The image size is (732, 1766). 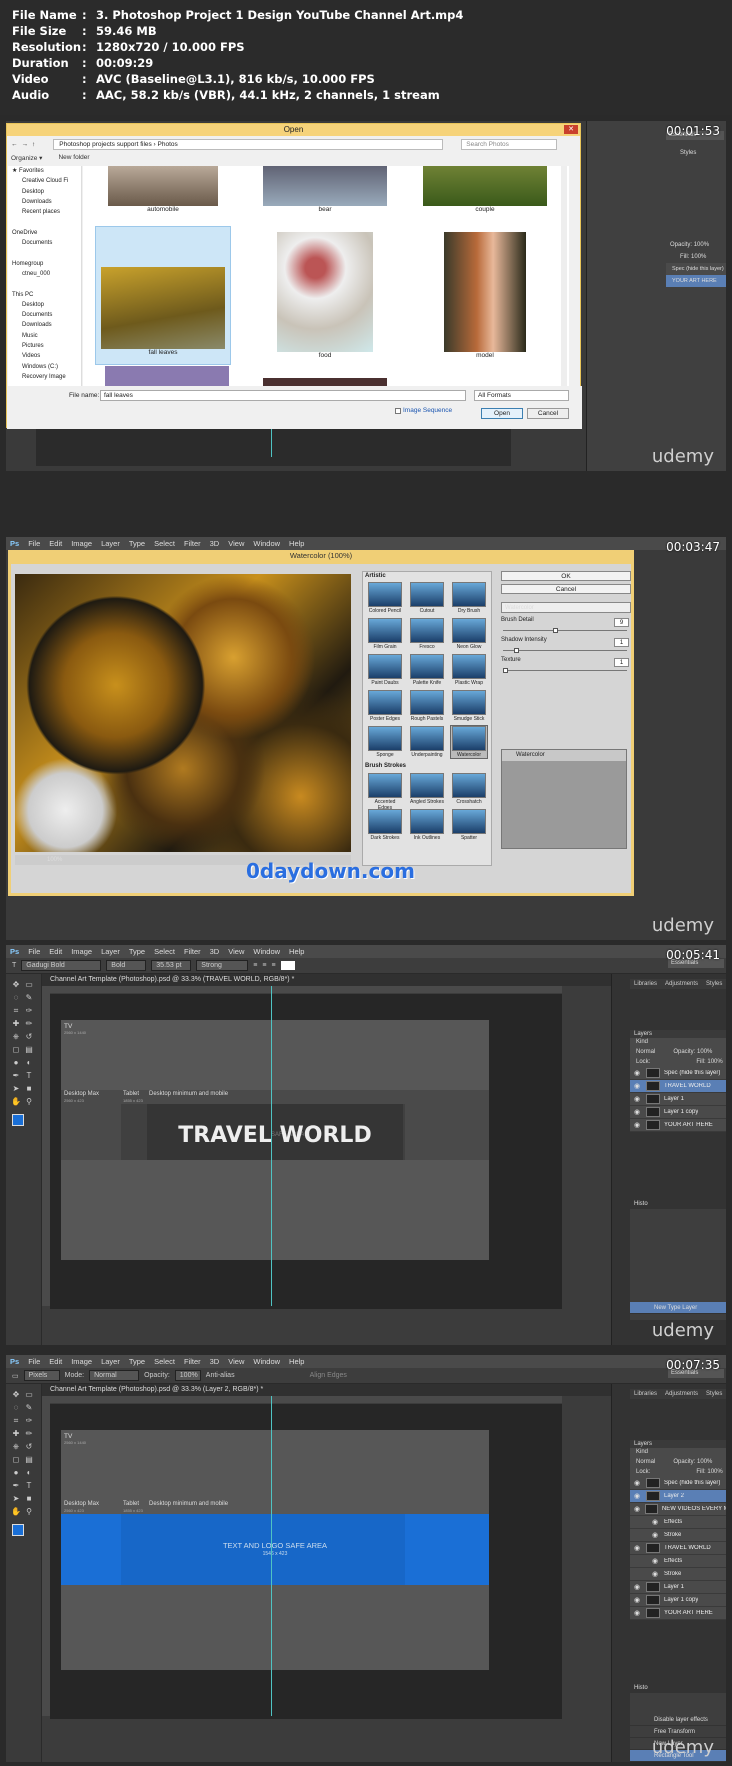 I want to click on menu-item-image: Image, so click(x=81, y=543).